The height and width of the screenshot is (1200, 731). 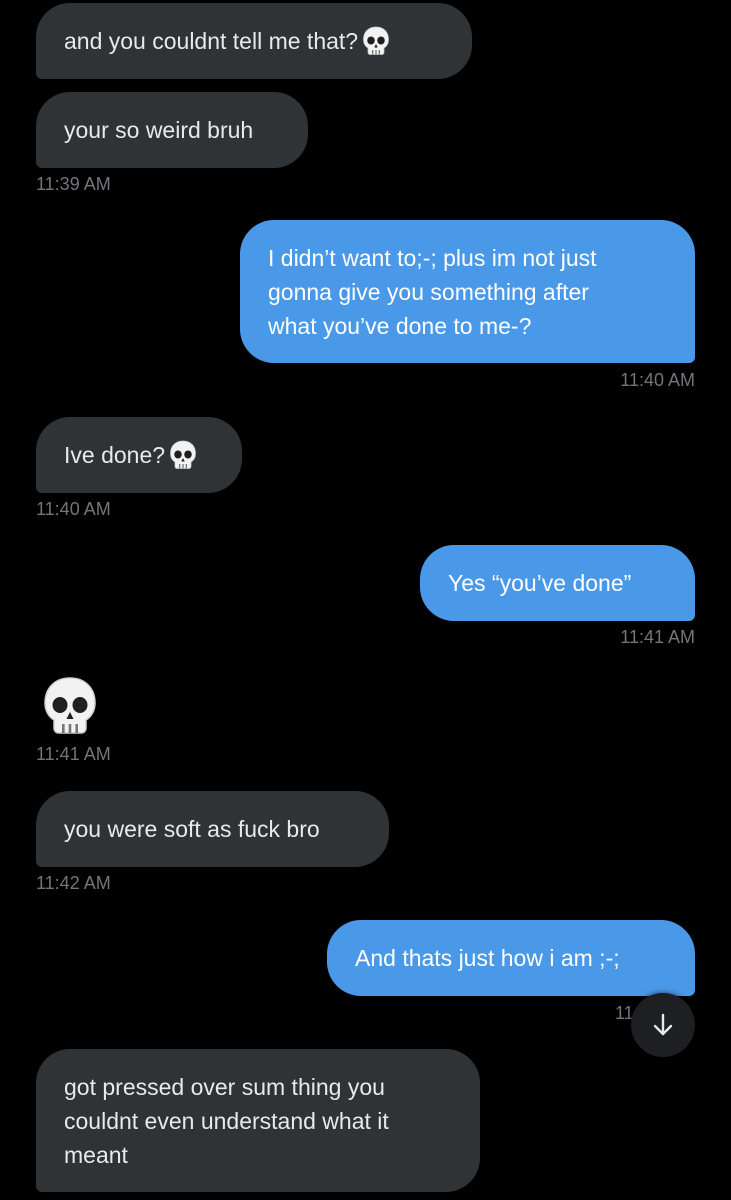 I want to click on message-bubble-outgoing: Yes “you’ve done”, so click(x=557, y=583).